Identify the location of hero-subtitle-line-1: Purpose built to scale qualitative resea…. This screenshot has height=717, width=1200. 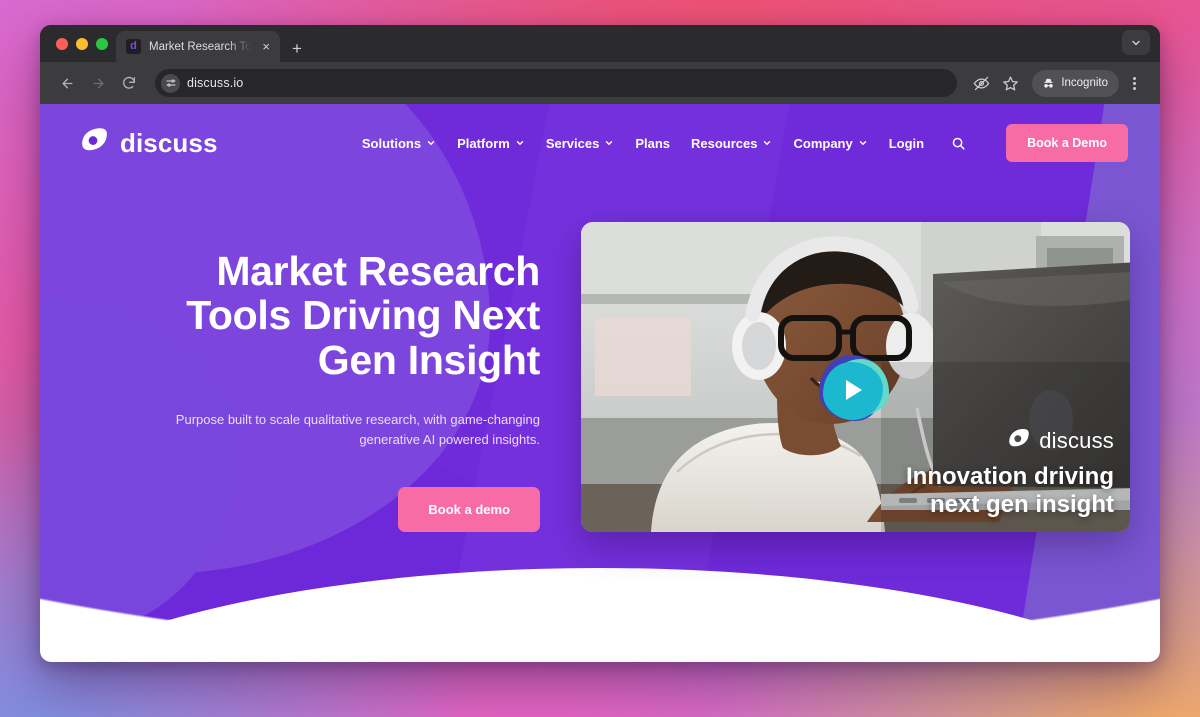
(357, 419).